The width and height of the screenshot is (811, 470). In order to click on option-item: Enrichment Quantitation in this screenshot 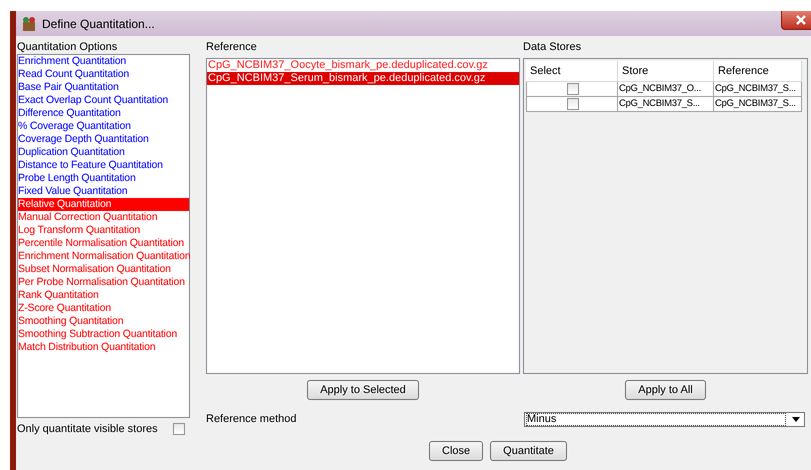, I will do `click(103, 61)`.